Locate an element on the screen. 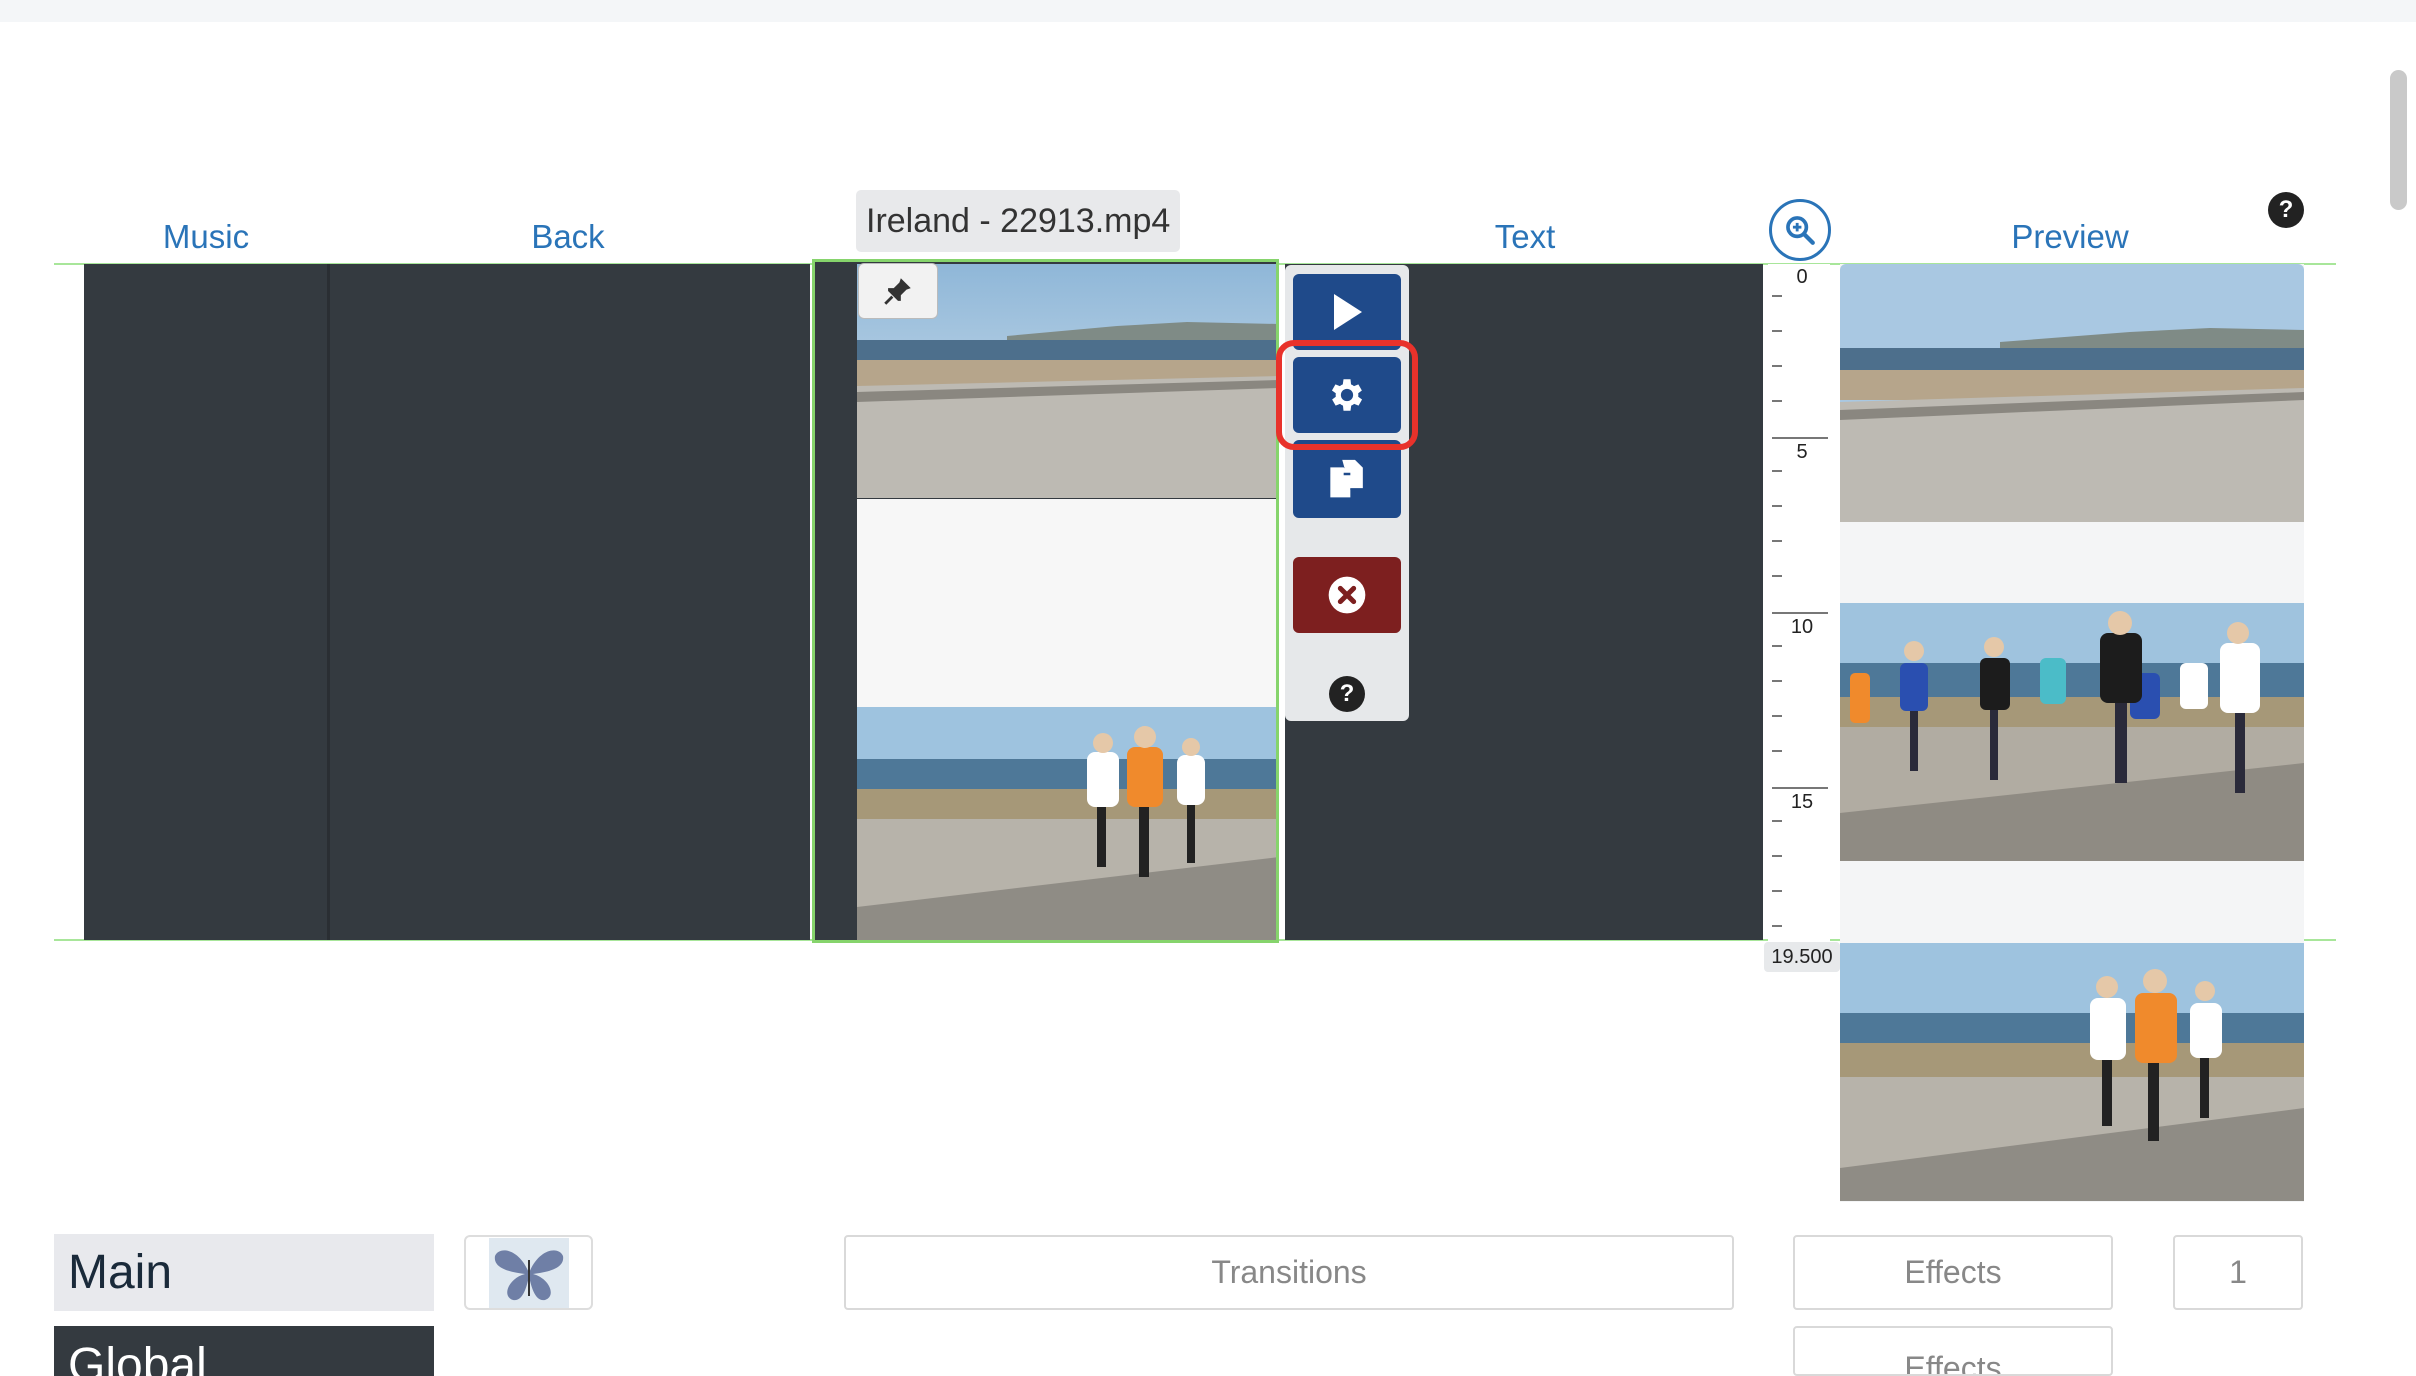 Image resolution: width=2416 pixels, height=1376 pixels. global-tab: Global is located at coordinates (244, 1351).